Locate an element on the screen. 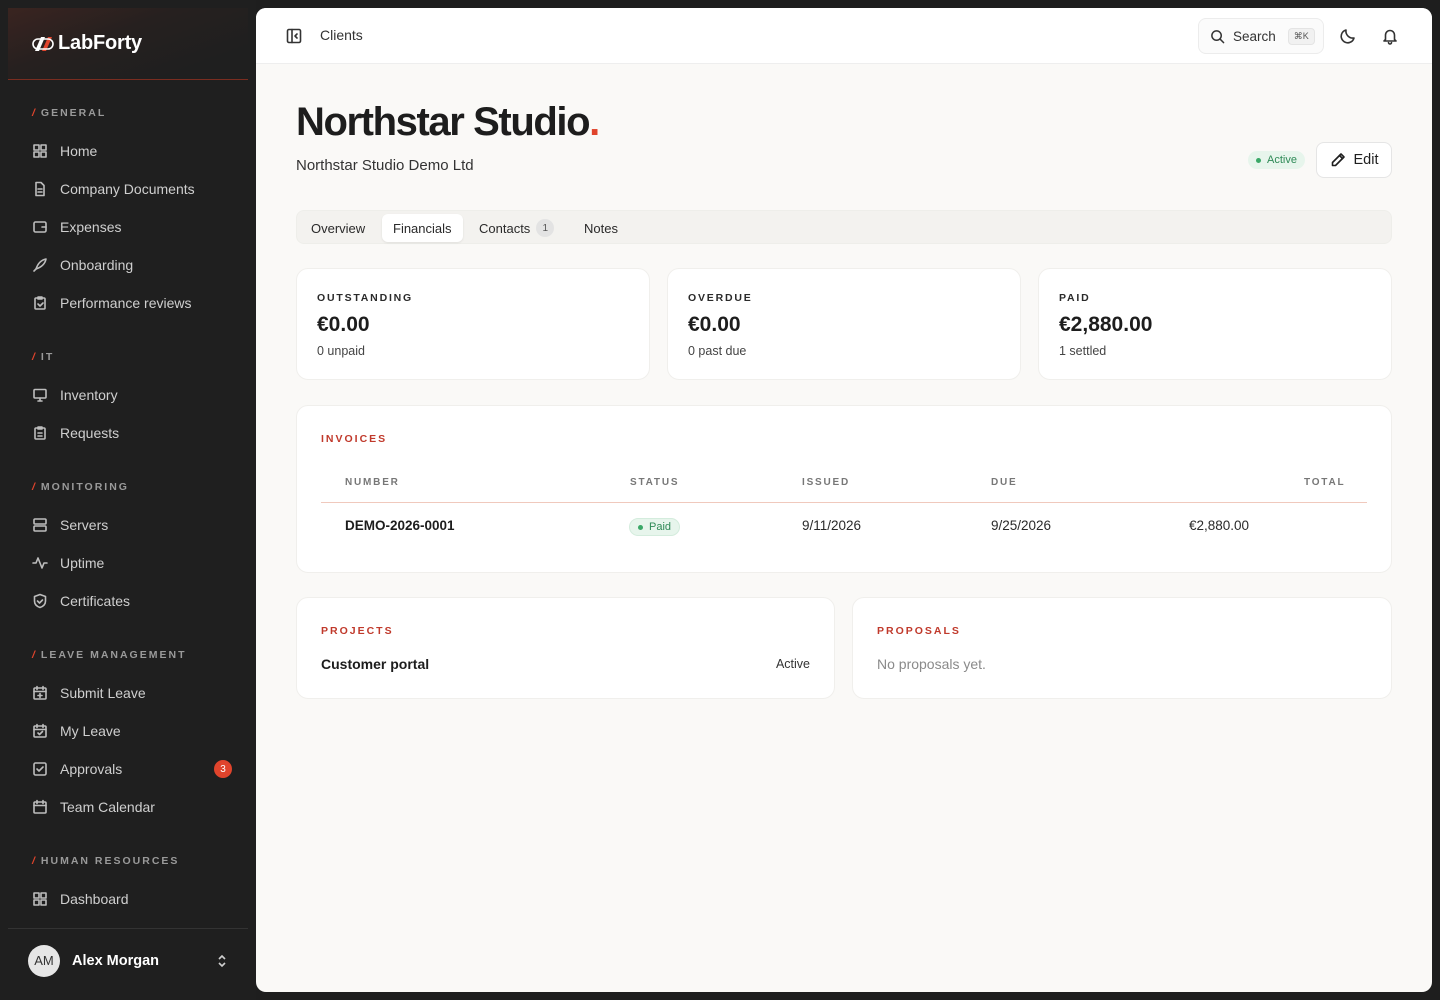 This screenshot has width=1440, height=1000. sidebar-item-uptime: Uptime is located at coordinates (132, 563).